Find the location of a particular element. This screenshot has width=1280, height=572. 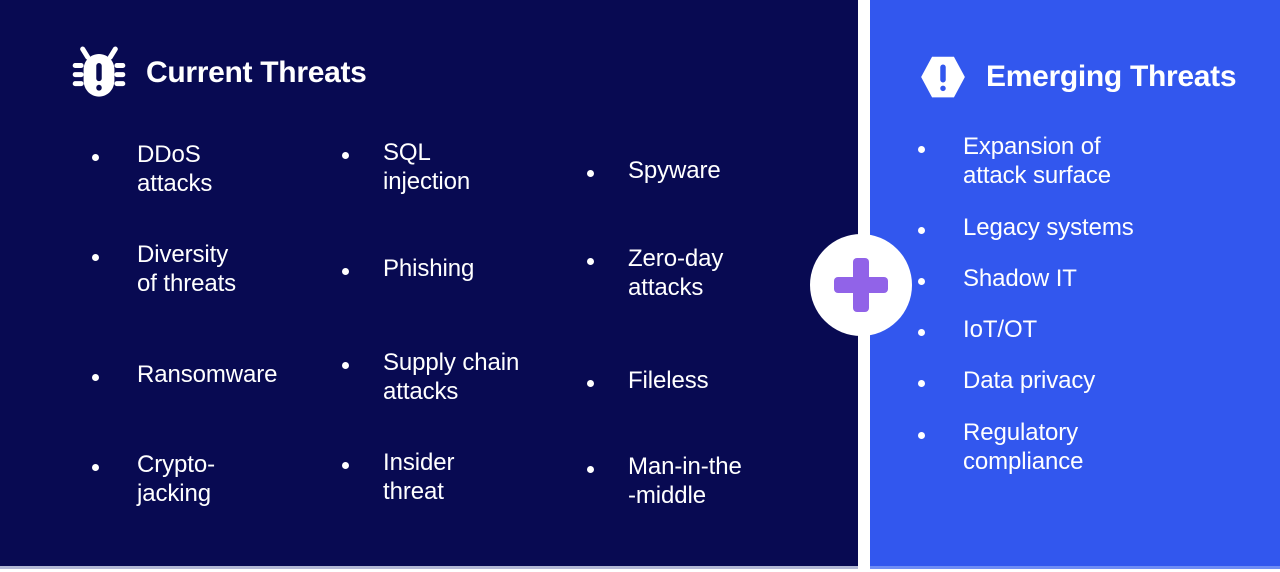

bottom-edge-strip is located at coordinates (640, 569).